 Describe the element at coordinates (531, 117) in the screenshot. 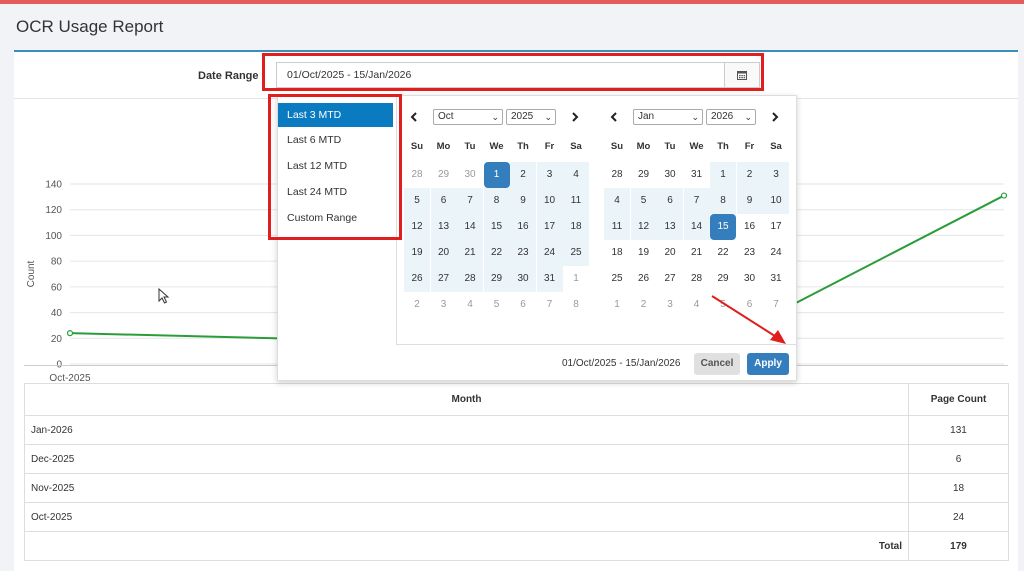

I see `left-year-select: 2025 ⌄` at that location.